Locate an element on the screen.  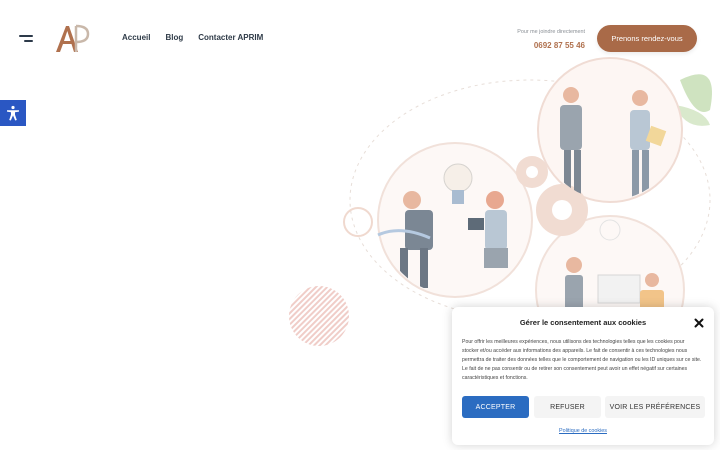
cookie-dialog-title: Gérer le consentement aux cookies is located at coordinates (583, 322).